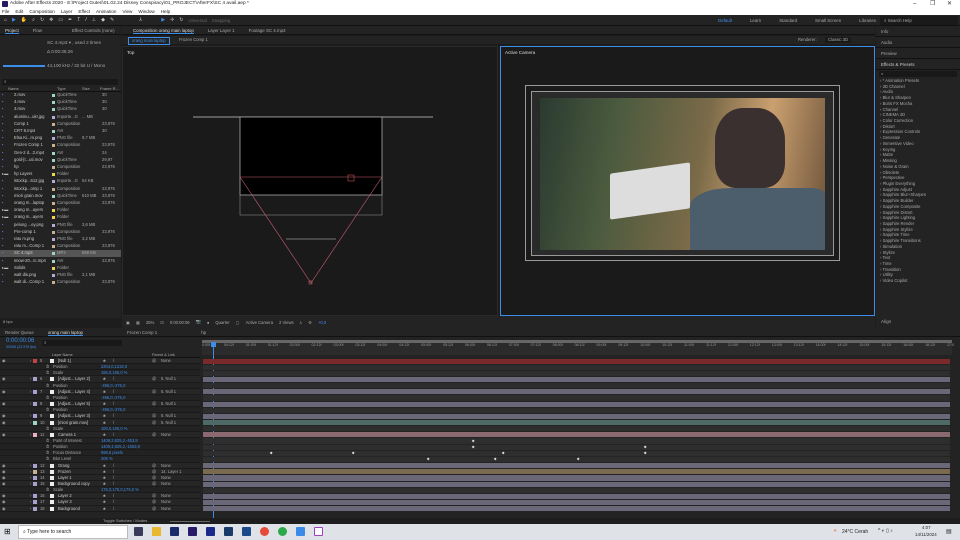 The height and width of the screenshot is (540, 960). I want to click on clock-time: 4:07, so click(926, 527).